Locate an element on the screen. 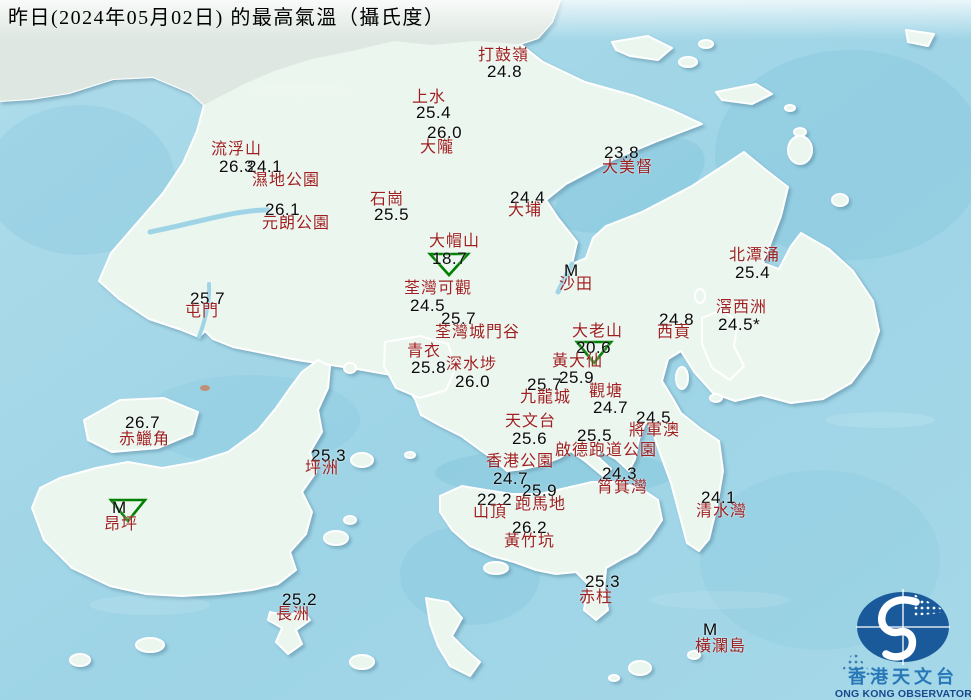 The height and width of the screenshot is (700, 971). waglan-islet is located at coordinates (694, 655).